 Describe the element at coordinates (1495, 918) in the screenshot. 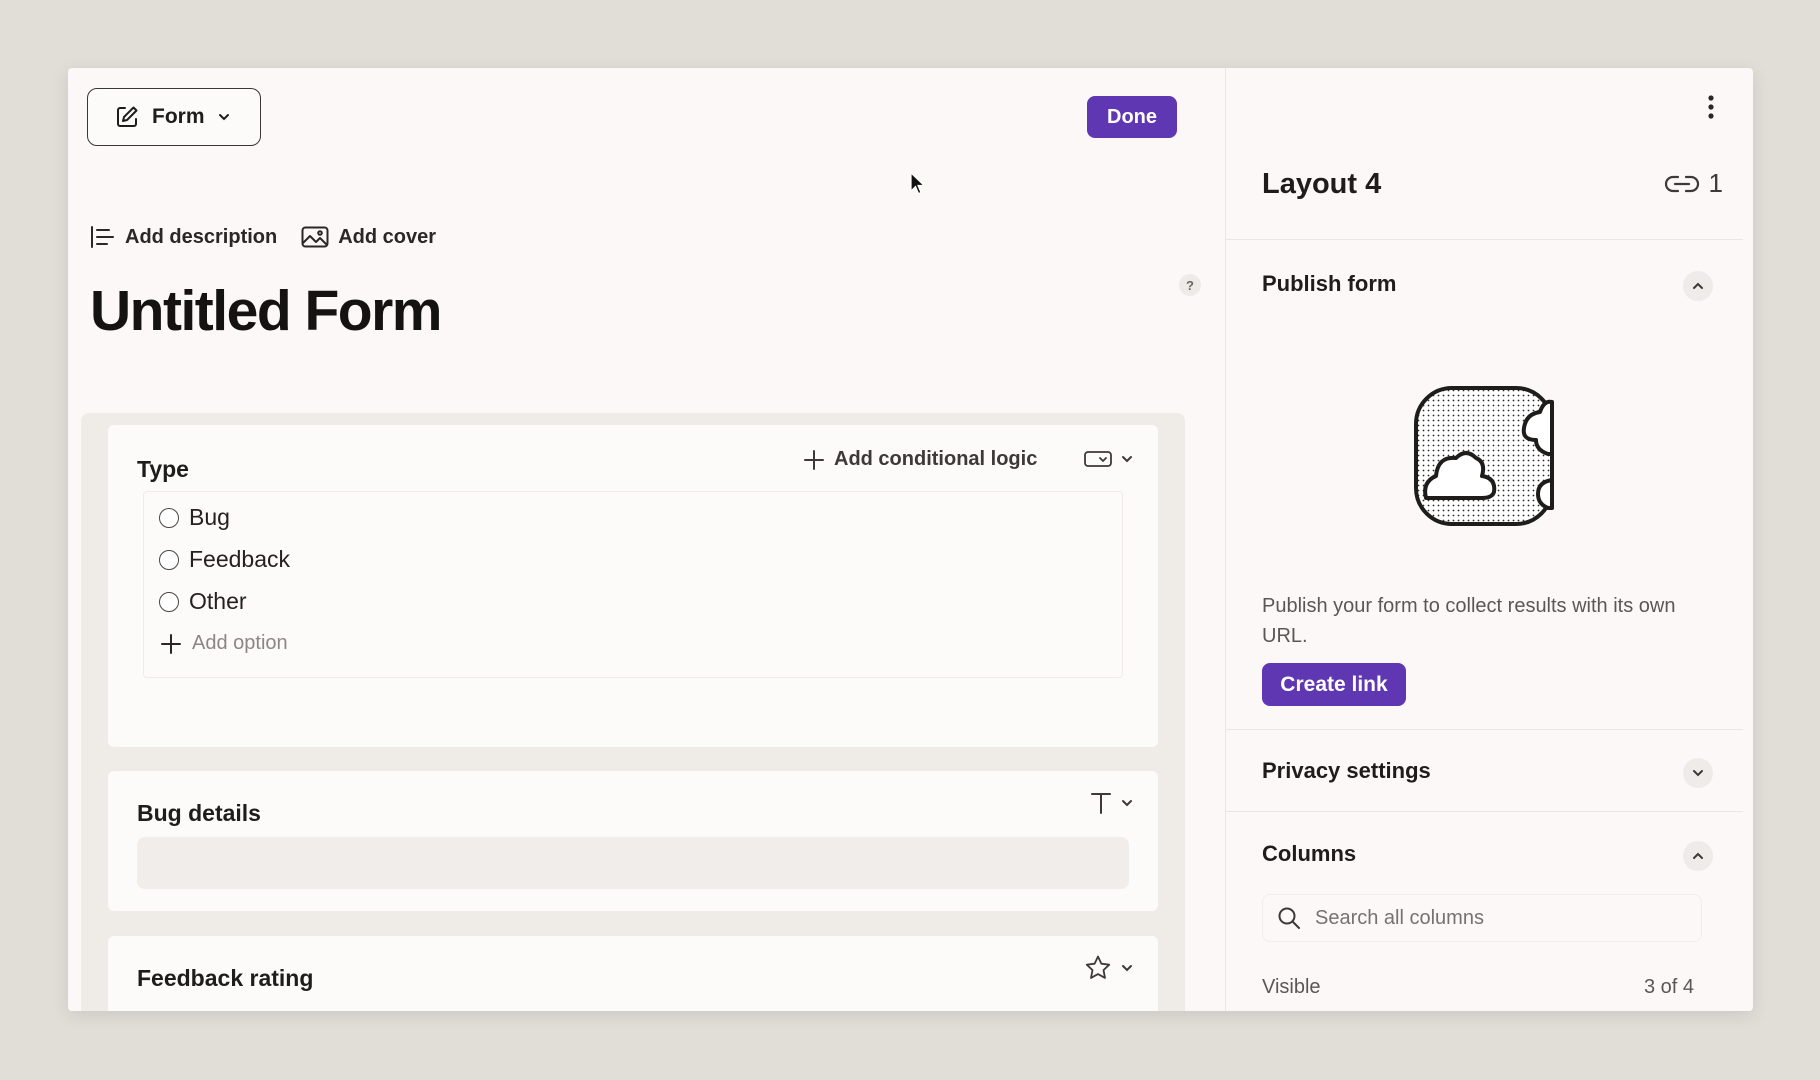

I see `search-columns-input` at that location.